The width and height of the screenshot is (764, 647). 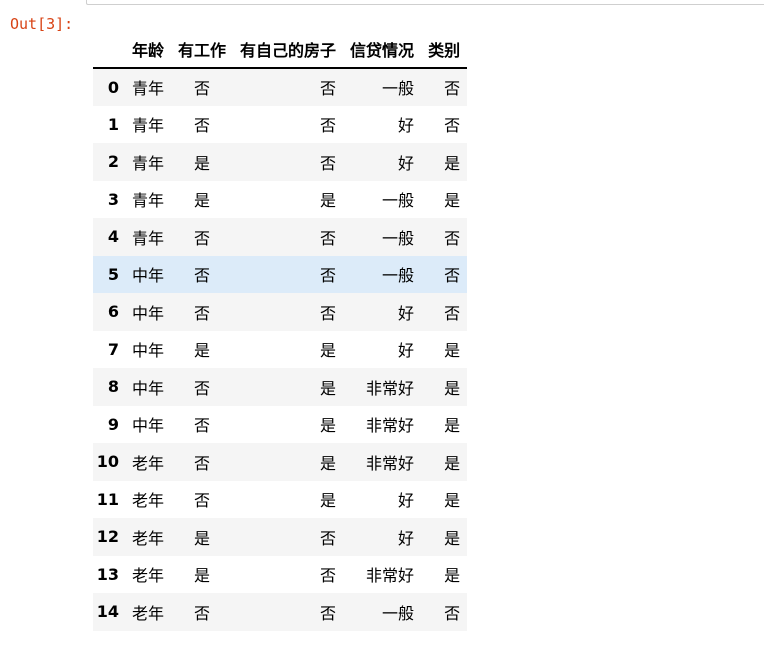 I want to click on header-index, so click(x=109, y=50).